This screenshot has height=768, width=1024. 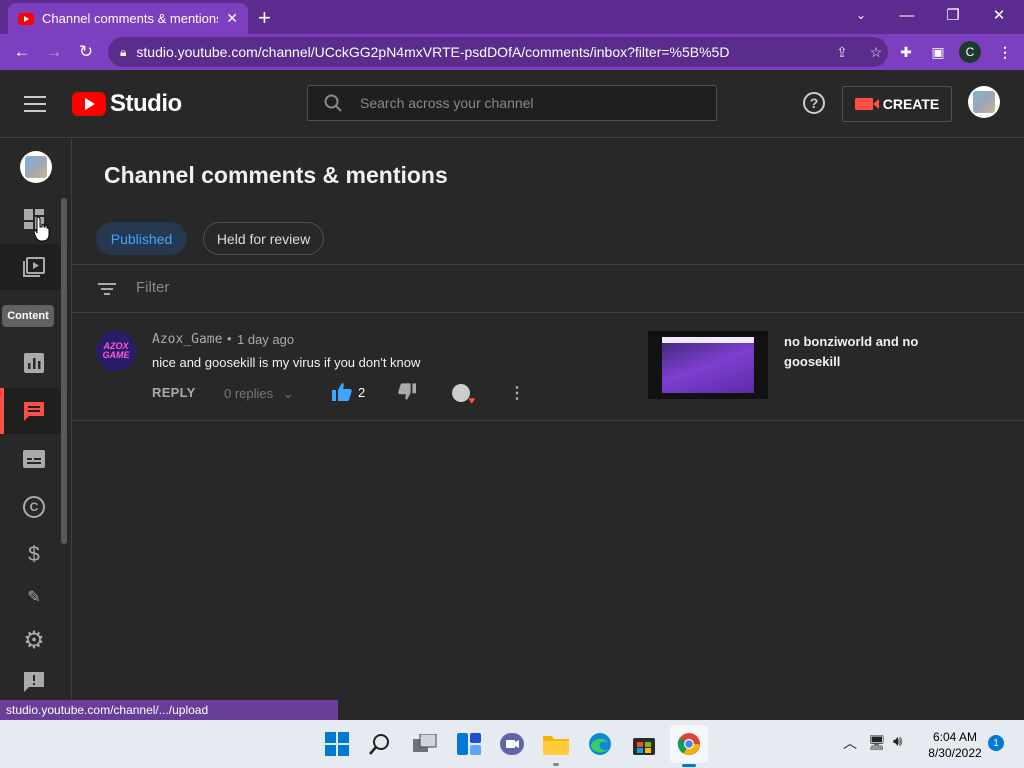 I want to click on clock-date: 8/30/2022, so click(x=955, y=753).